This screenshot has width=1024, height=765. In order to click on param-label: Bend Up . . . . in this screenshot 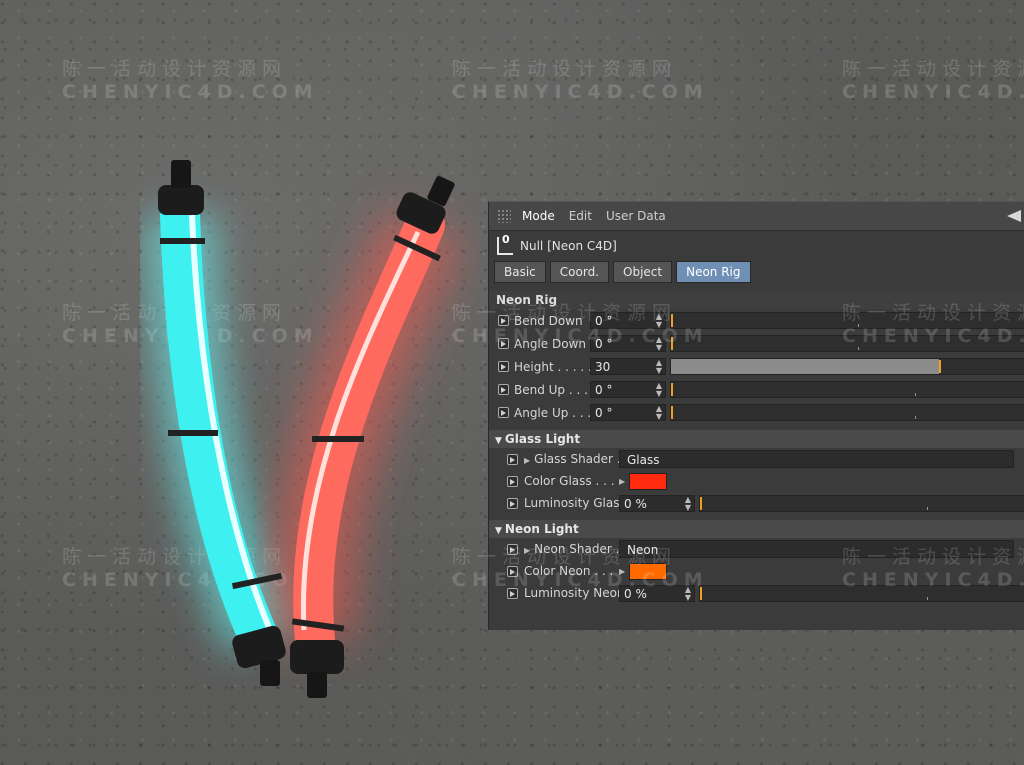, I will do `click(552, 389)`.